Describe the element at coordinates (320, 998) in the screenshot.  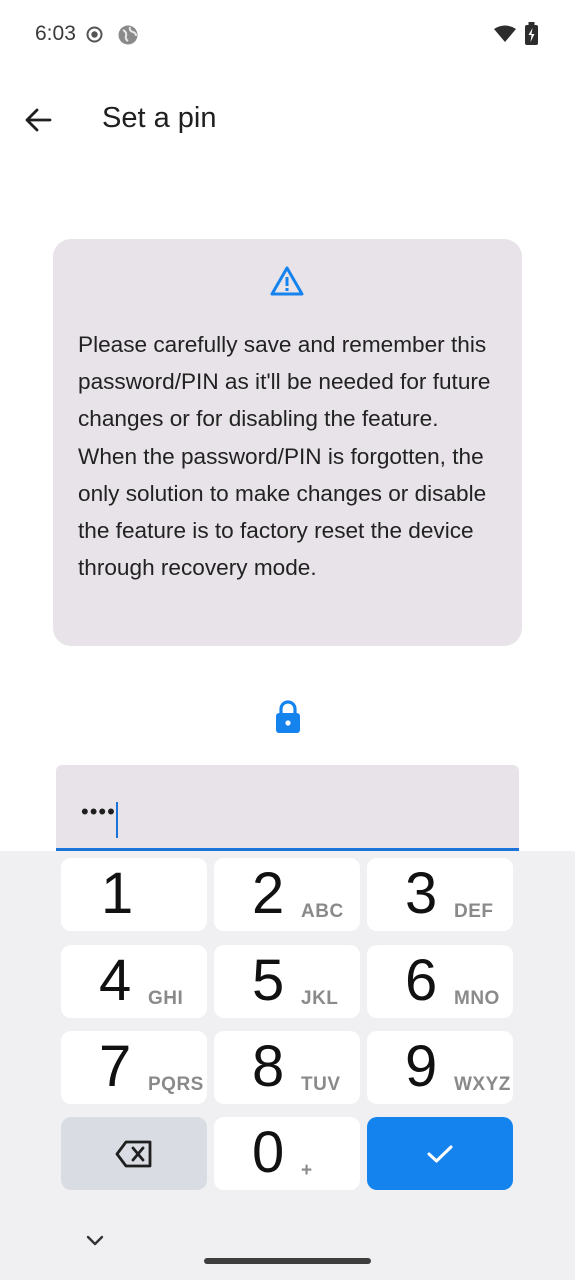
I see `key-letters: JKL` at that location.